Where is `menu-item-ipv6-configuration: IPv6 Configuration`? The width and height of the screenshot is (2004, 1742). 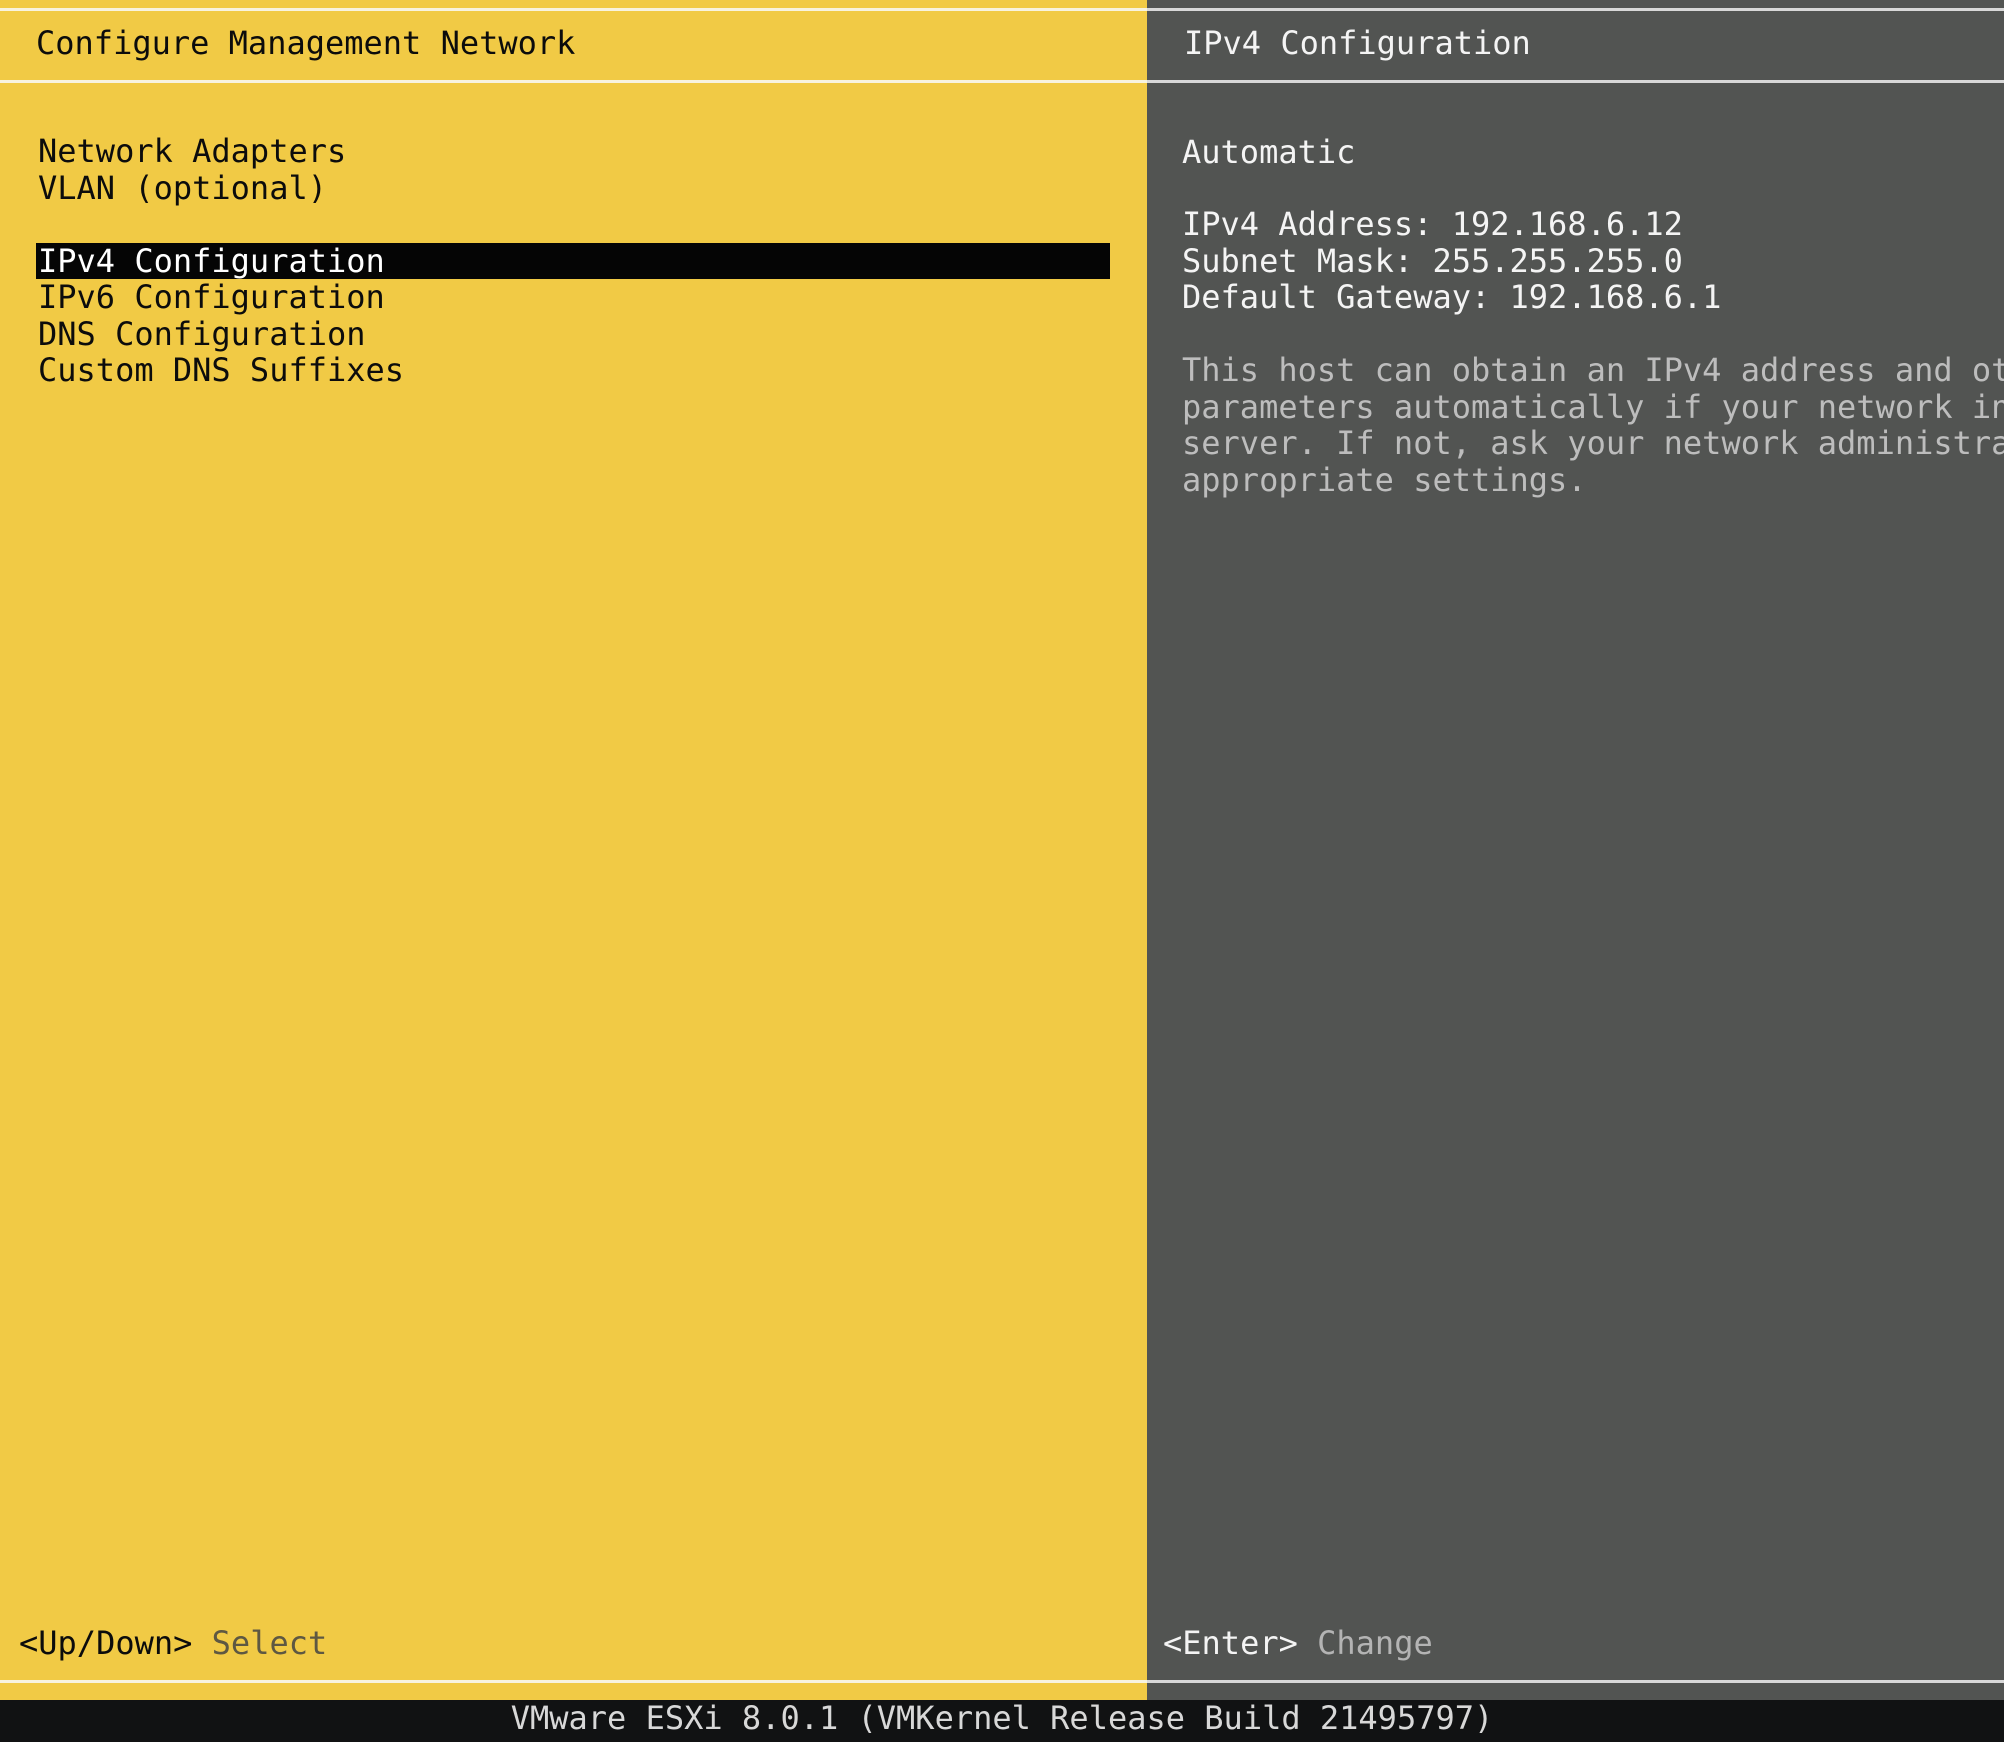
menu-item-ipv6-configuration: IPv6 Configuration is located at coordinates (571, 297).